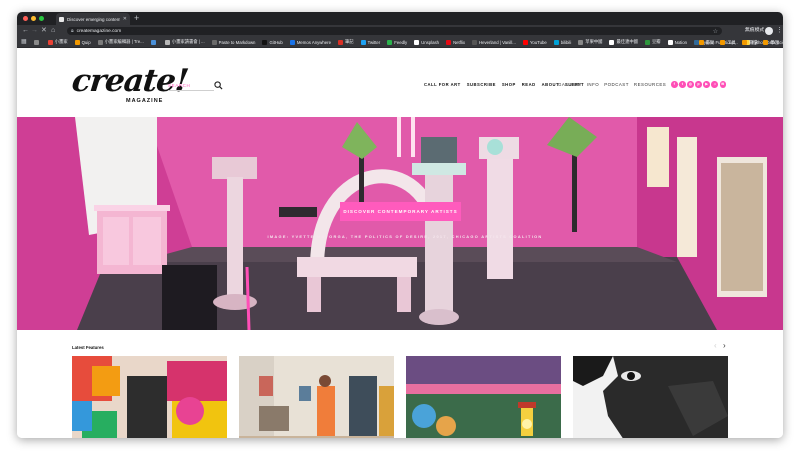 This screenshot has height=458, width=800. I want to click on logo-subtitle: MAGAZINE, so click(145, 101).